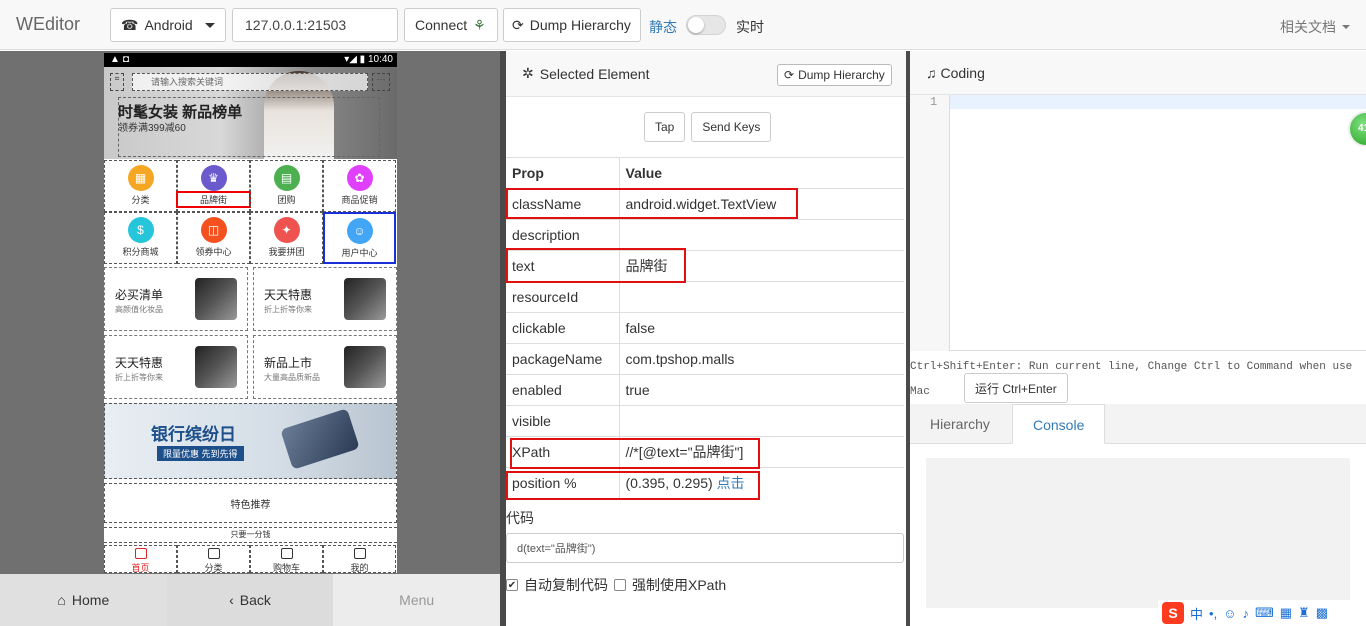 This screenshot has height=626, width=1366. I want to click on mode-realtime-label: 实时, so click(750, 27).